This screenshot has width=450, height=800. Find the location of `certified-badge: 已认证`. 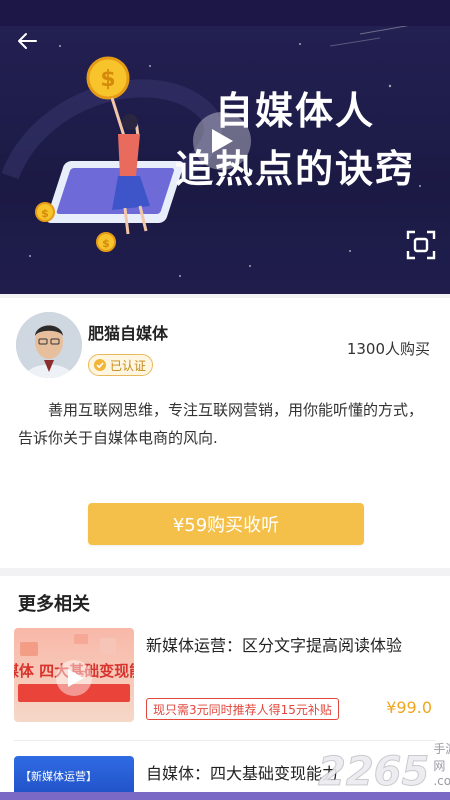

certified-badge: 已认证 is located at coordinates (121, 365).